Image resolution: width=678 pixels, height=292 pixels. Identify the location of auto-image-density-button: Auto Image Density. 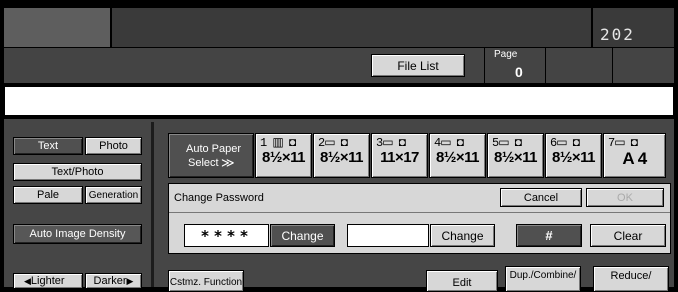
(77, 234).